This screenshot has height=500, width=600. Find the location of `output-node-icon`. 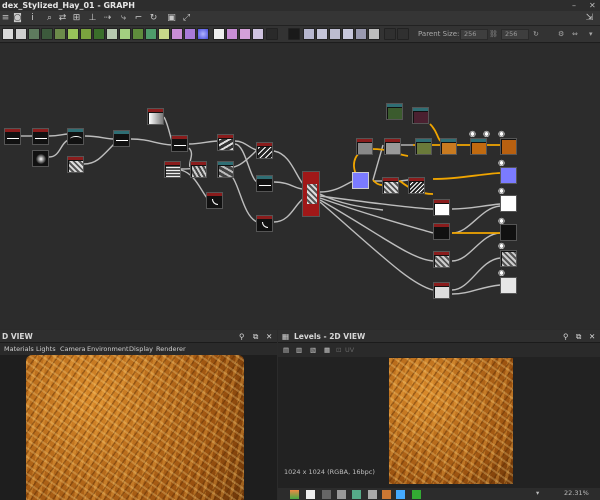

output-node-icon is located at coordinates (272, 34).